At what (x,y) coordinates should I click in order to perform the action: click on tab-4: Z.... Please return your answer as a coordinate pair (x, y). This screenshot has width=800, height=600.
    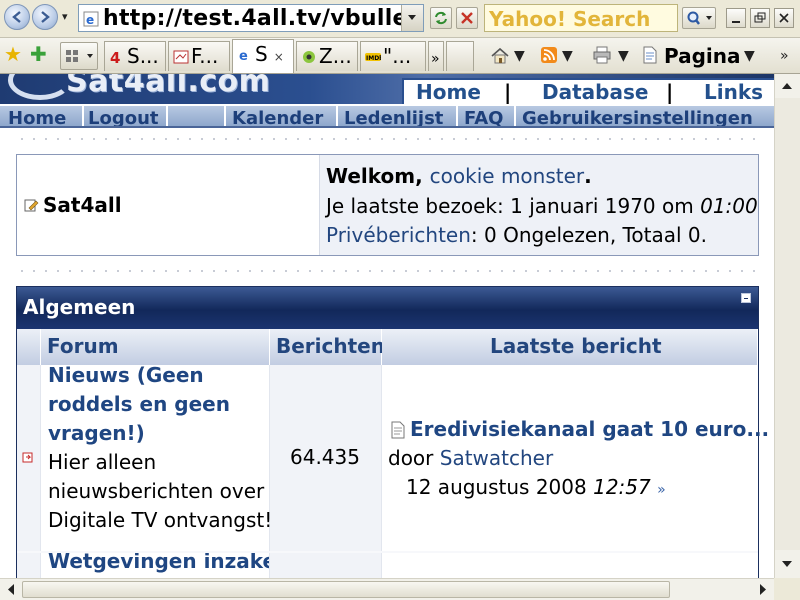
    Looking at the image, I should click on (327, 56).